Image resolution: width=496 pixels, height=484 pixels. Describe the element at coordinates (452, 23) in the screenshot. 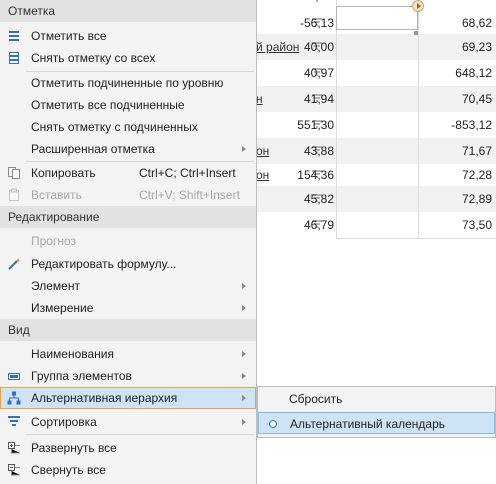

I see `value-cell: 68,62` at that location.